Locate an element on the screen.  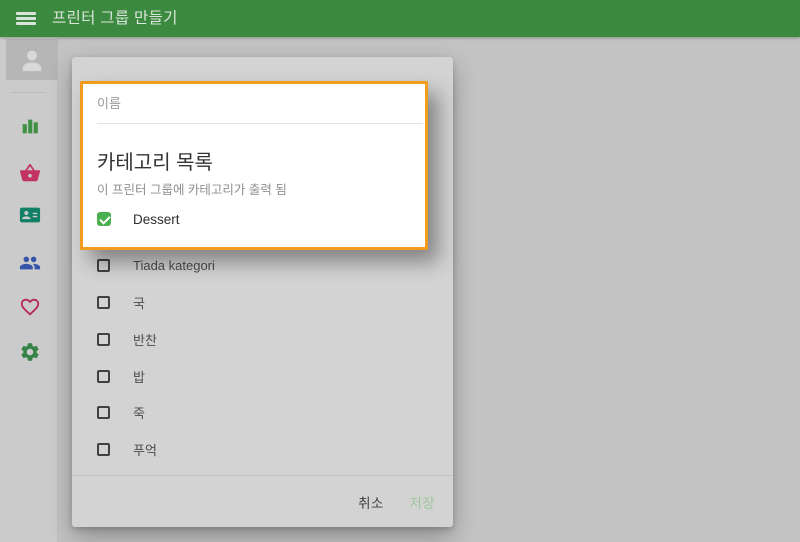
category-label: Dessert is located at coordinates (156, 219).